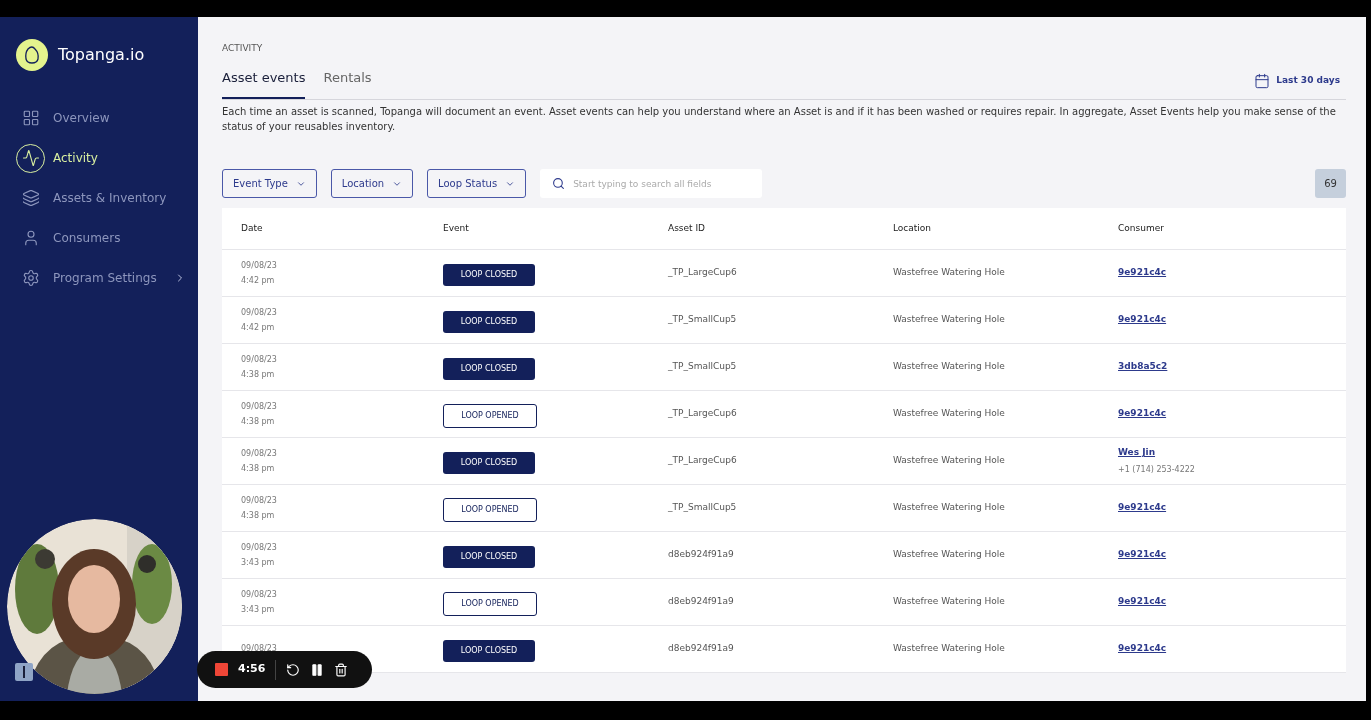 The width and height of the screenshot is (1371, 720). I want to click on search-icon, so click(559, 183).